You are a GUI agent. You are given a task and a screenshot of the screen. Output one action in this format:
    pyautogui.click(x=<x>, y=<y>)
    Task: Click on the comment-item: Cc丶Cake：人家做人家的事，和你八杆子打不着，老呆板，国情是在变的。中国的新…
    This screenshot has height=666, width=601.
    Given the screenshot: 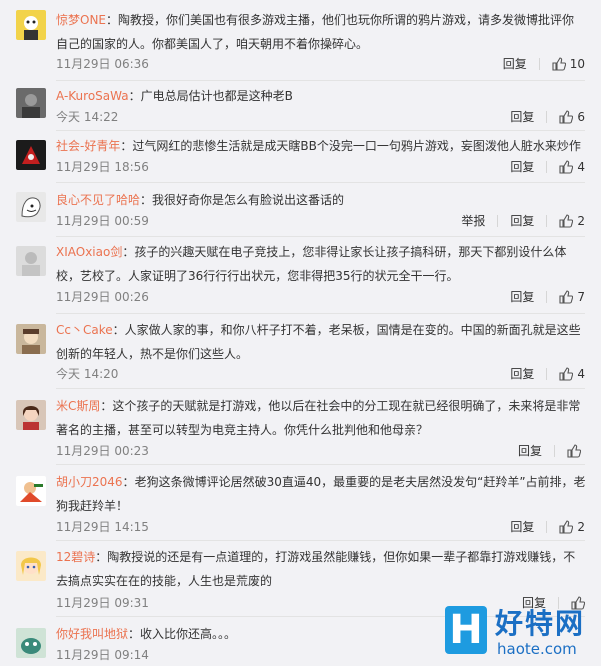 What is the action you would take?
    pyautogui.click(x=300, y=351)
    